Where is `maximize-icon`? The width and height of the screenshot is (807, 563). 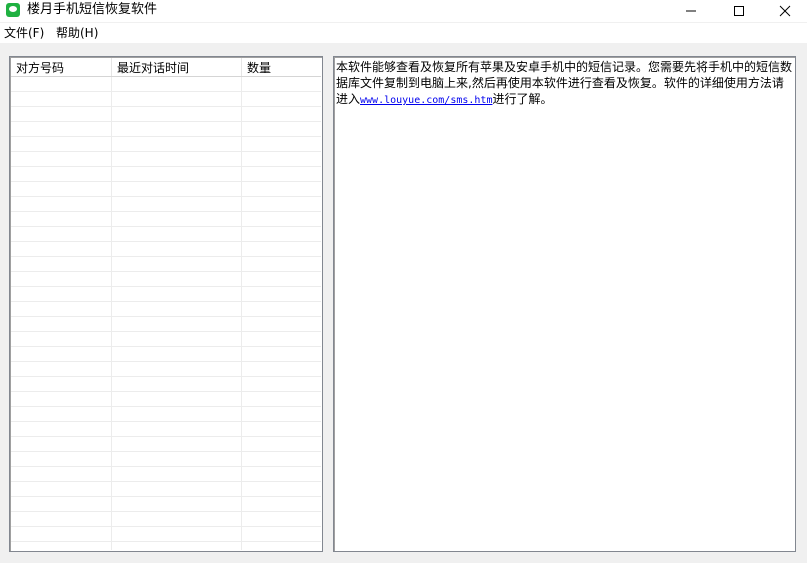 maximize-icon is located at coordinates (739, 11).